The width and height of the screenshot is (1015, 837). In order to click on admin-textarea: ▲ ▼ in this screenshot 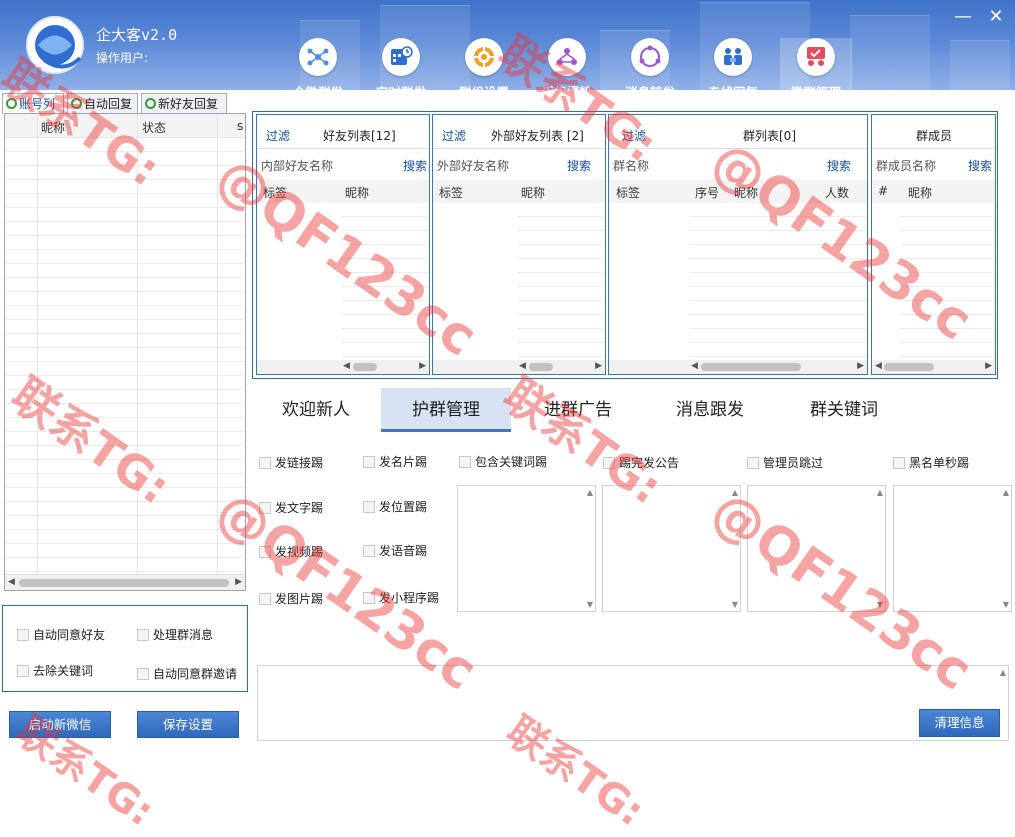, I will do `click(816, 548)`.